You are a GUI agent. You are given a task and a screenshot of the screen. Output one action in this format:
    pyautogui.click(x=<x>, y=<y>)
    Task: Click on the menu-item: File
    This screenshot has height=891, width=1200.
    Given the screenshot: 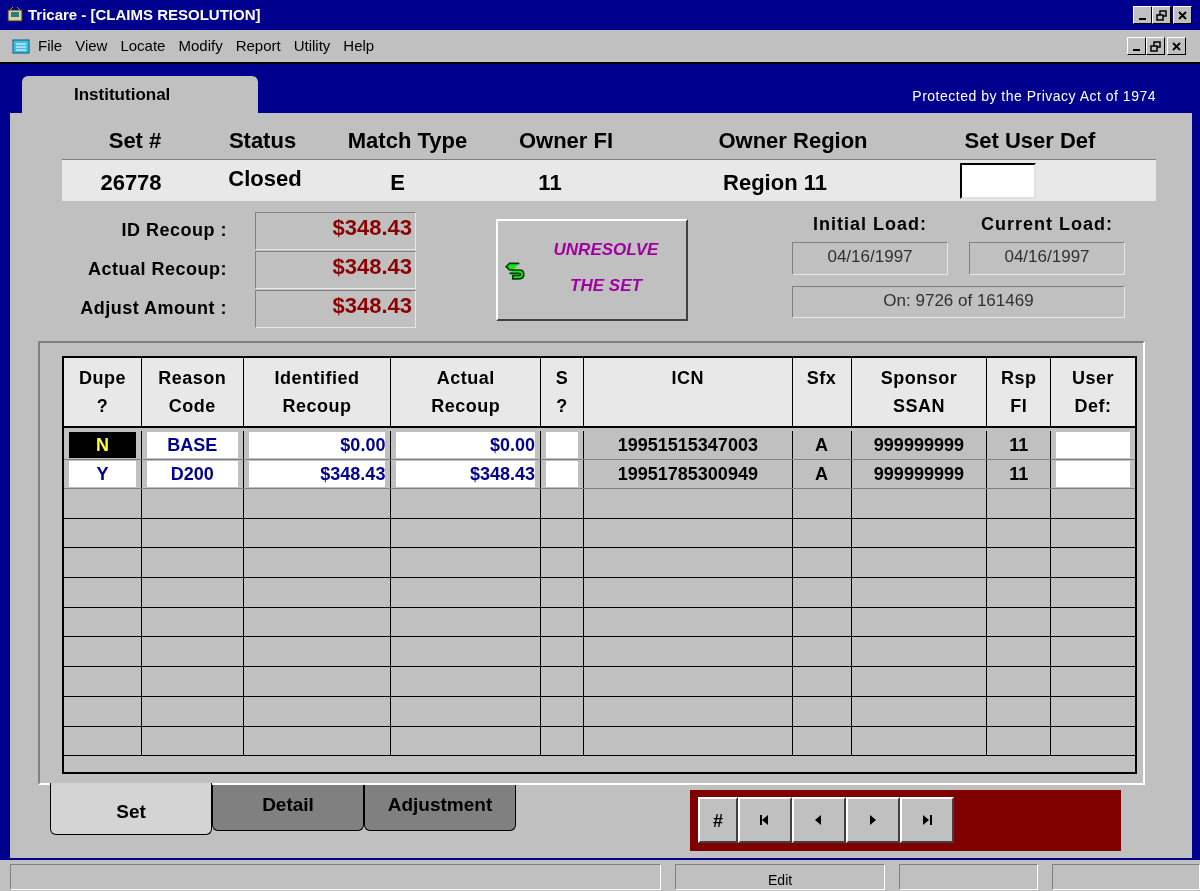 What is the action you would take?
    pyautogui.click(x=50, y=46)
    